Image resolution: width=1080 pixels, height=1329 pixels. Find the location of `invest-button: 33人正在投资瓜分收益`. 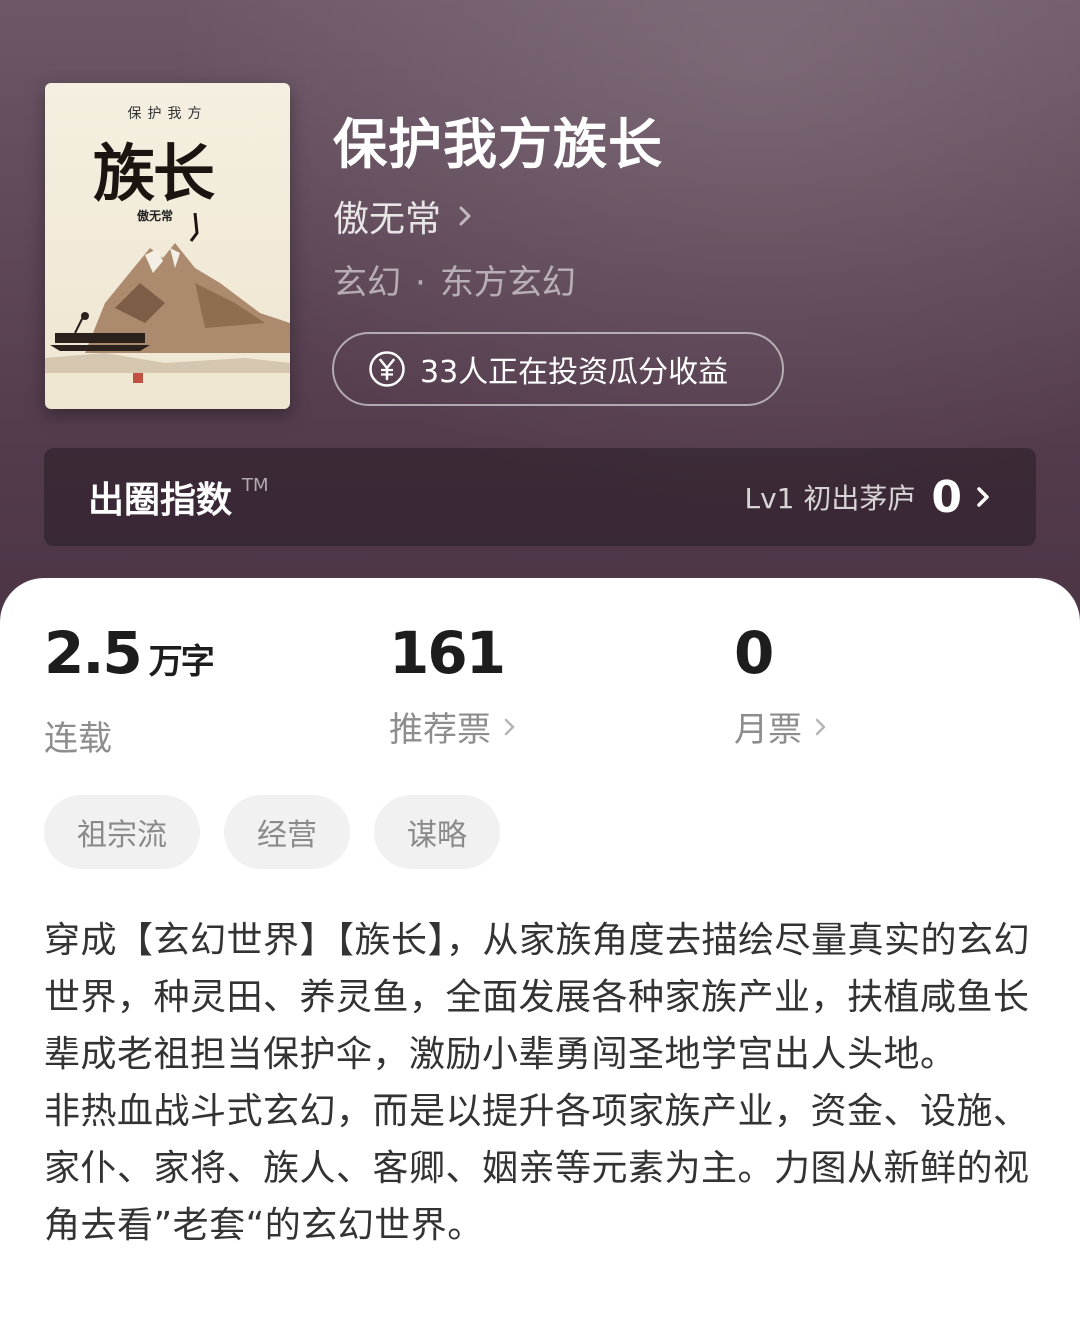

invest-button: 33人正在投资瓜分收益 is located at coordinates (558, 369).